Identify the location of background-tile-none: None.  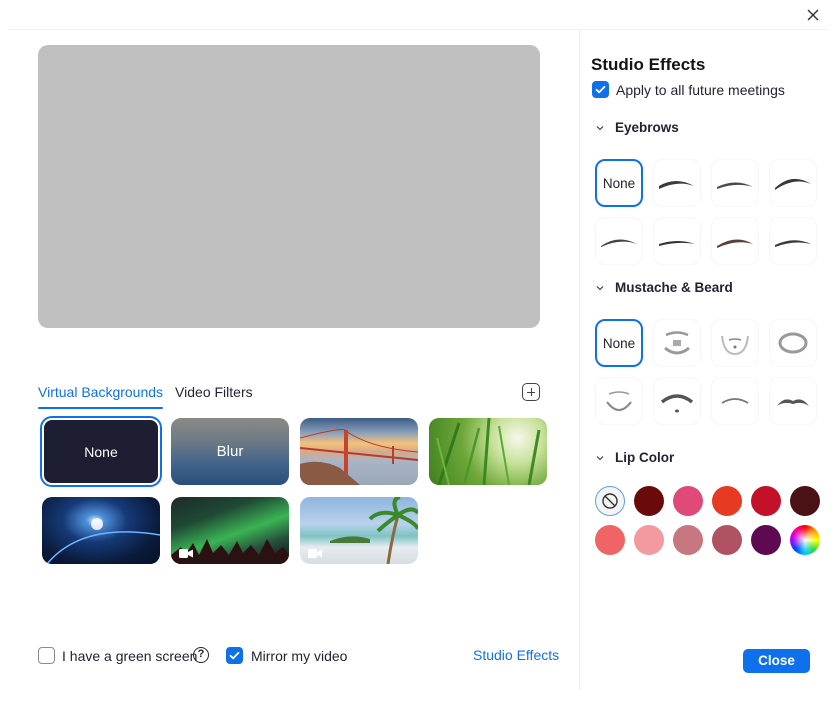
(101, 451).